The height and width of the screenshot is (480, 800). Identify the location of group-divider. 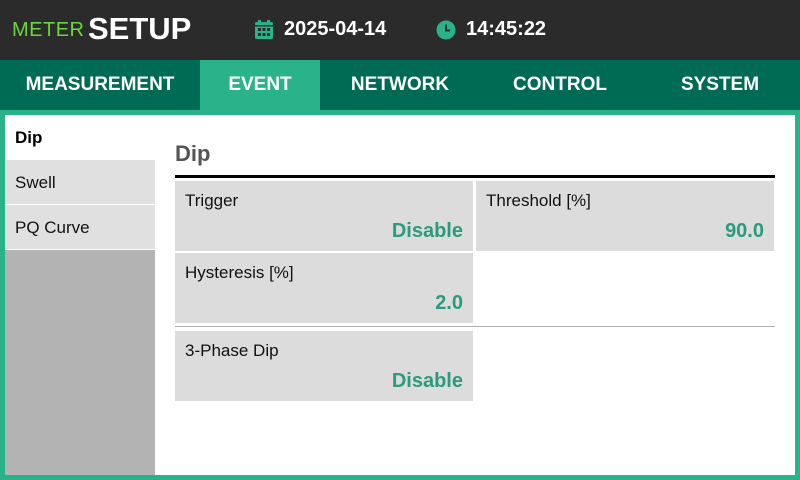
(475, 326).